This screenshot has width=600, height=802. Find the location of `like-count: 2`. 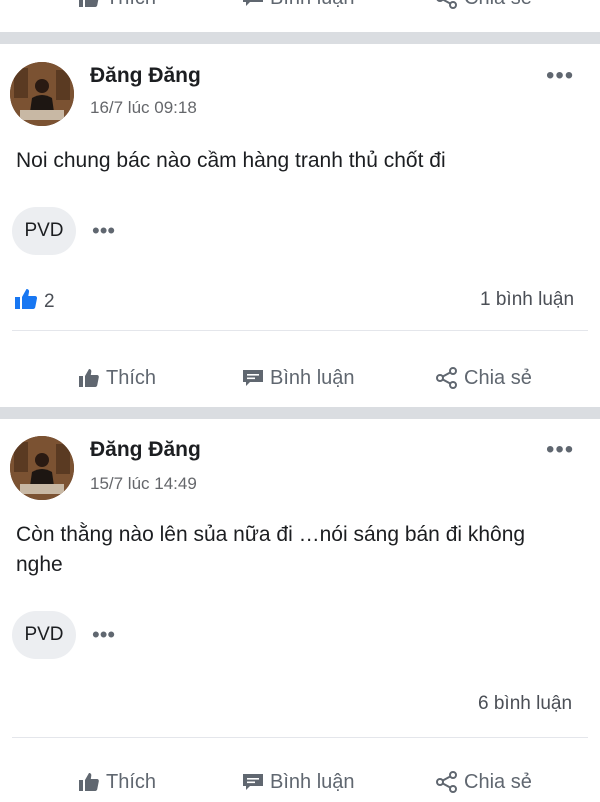

like-count: 2 is located at coordinates (34, 302).